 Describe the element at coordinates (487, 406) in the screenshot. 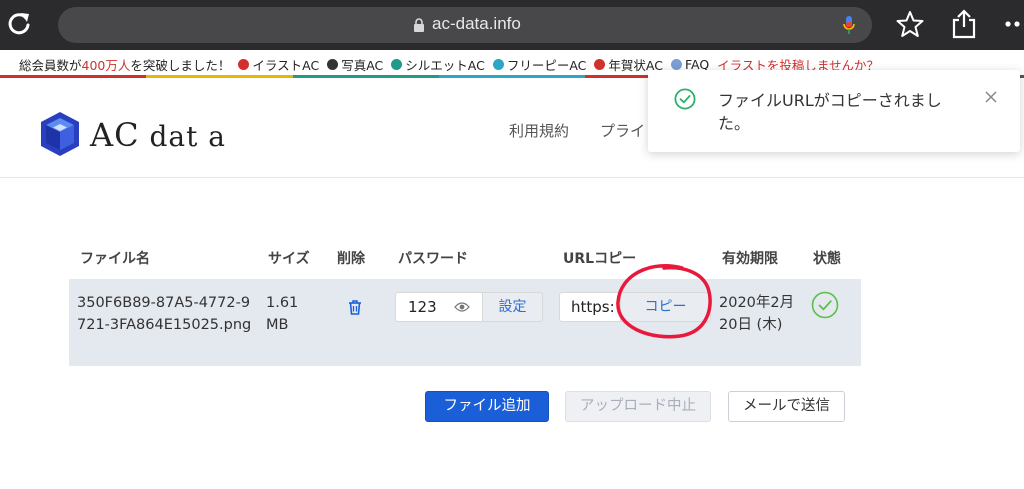

I see `add-file-button: ファイル追加` at that location.